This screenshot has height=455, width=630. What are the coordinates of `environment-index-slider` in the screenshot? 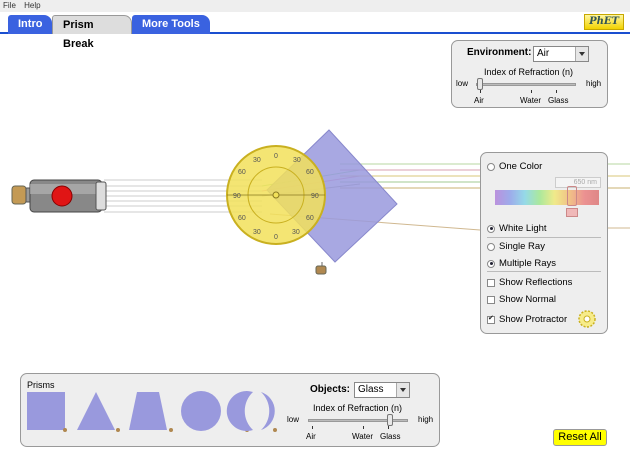 It's located at (526, 84).